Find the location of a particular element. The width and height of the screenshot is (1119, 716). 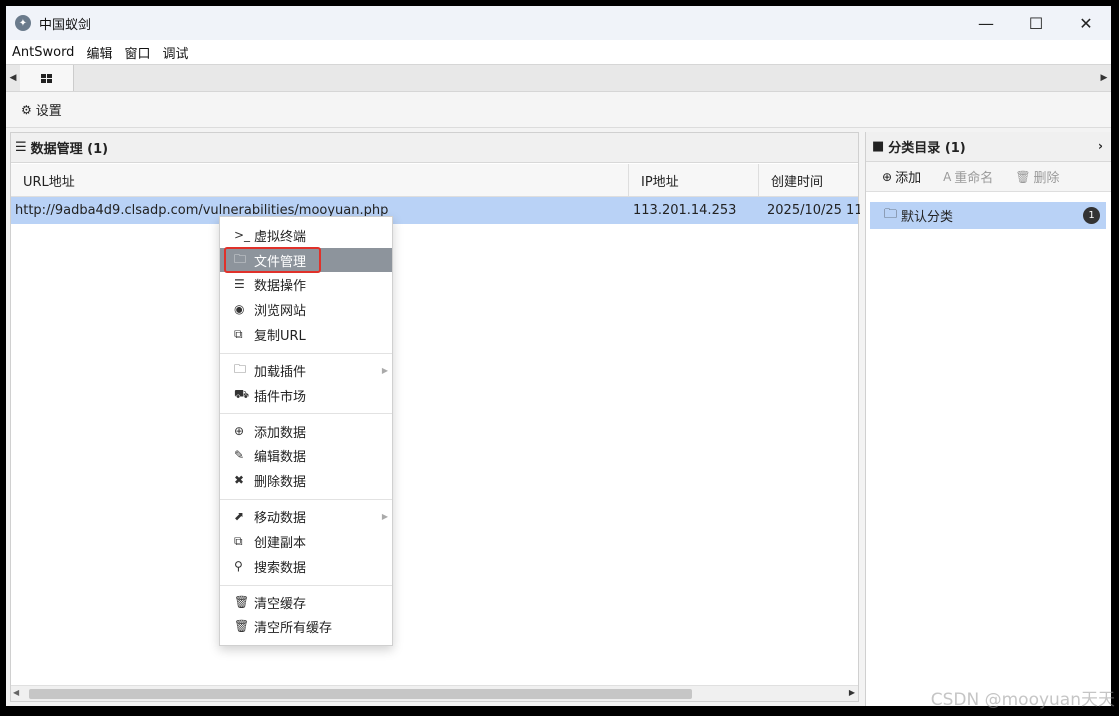

settings-button: ⚙ 设置 is located at coordinates (41, 110).